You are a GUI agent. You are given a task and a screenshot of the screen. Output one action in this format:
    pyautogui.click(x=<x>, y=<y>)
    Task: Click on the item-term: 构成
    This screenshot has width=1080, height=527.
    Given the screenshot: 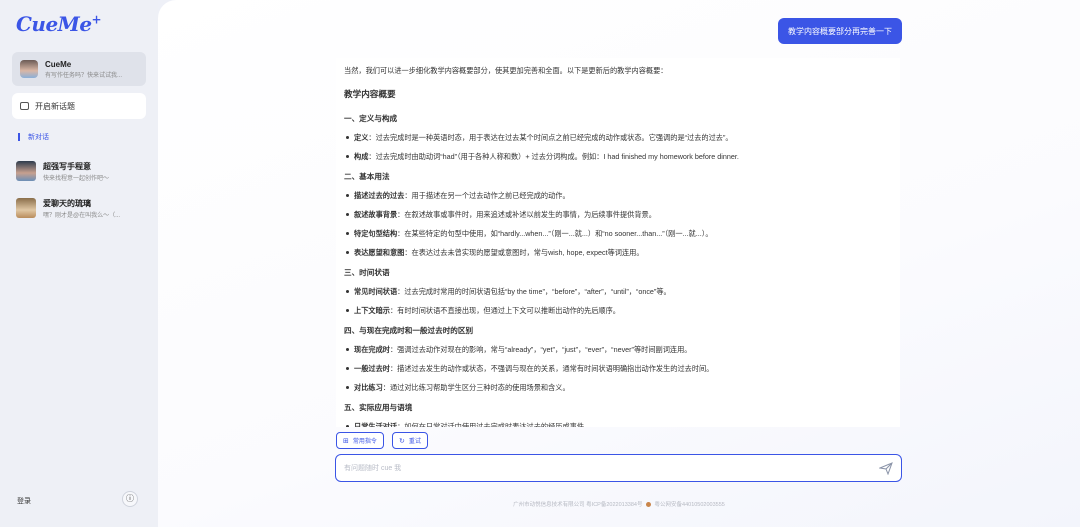 What is the action you would take?
    pyautogui.click(x=361, y=156)
    